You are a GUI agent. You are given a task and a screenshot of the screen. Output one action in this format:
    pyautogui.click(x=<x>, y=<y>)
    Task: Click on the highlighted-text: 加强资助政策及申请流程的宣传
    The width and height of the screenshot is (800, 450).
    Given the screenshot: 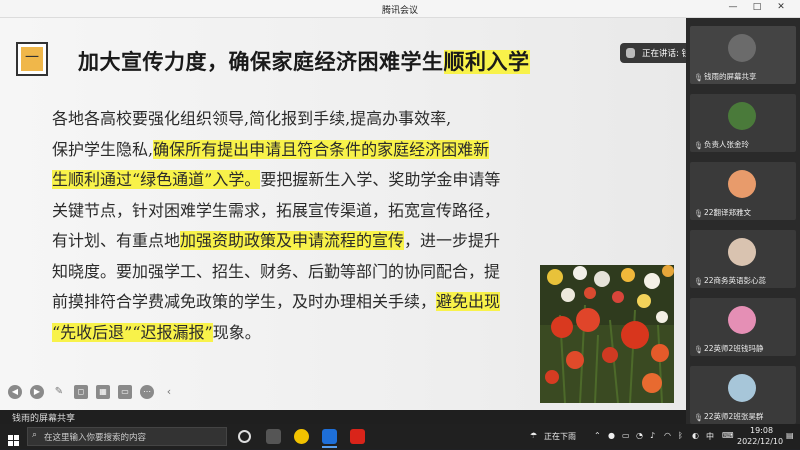 What is the action you would take?
    pyautogui.click(x=292, y=240)
    